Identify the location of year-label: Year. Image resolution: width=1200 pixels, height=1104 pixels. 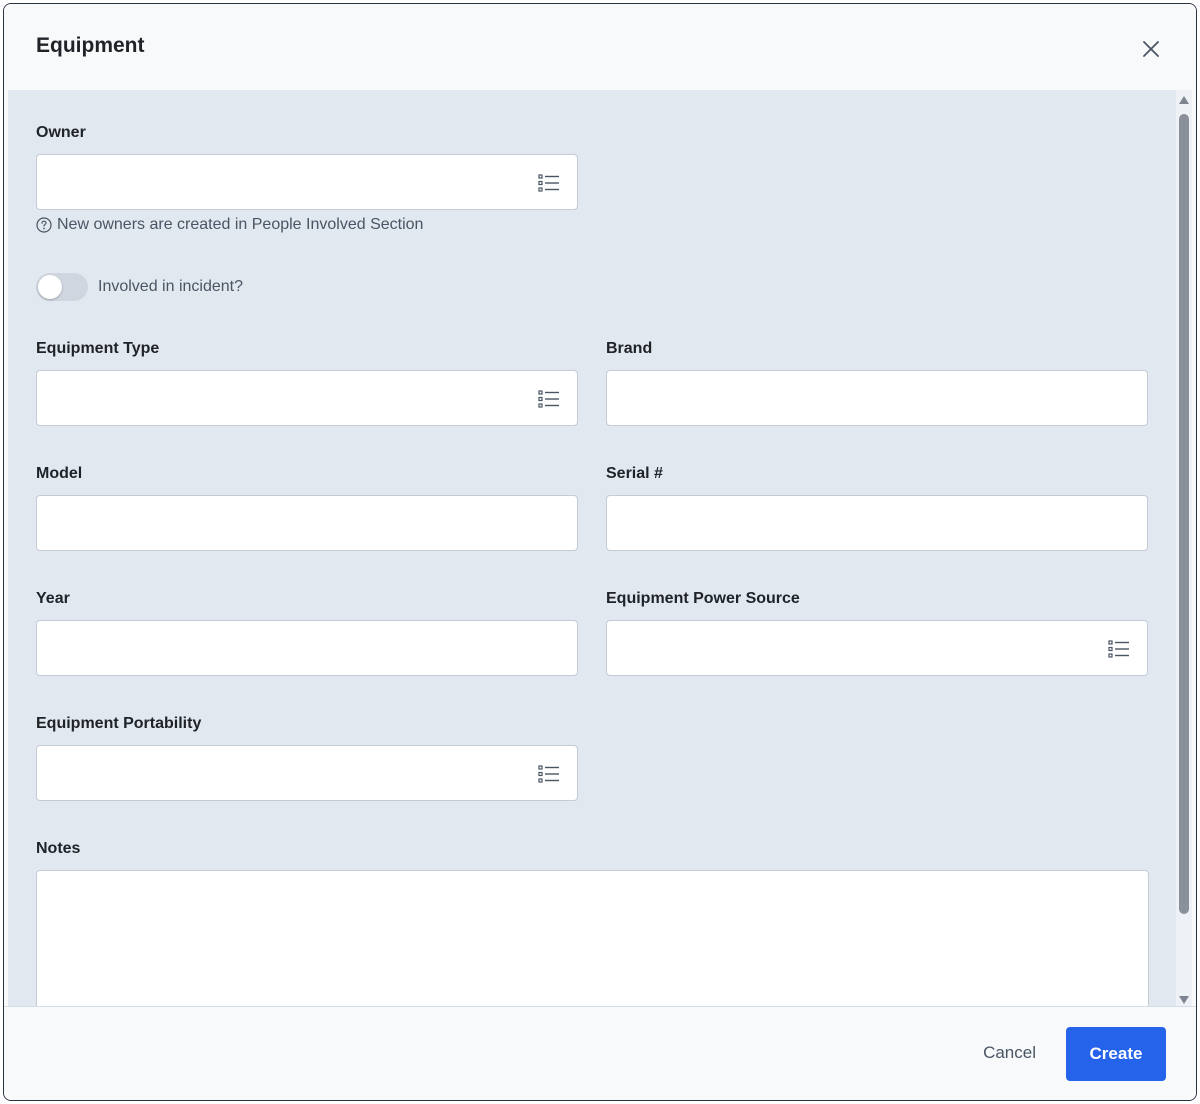
(53, 598).